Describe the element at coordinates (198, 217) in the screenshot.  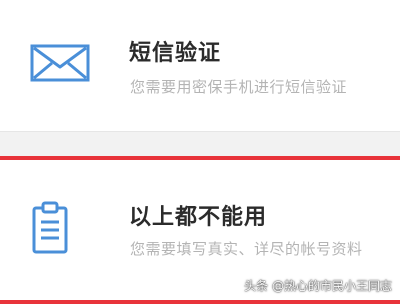
I see `option-title: 以上都不能用` at that location.